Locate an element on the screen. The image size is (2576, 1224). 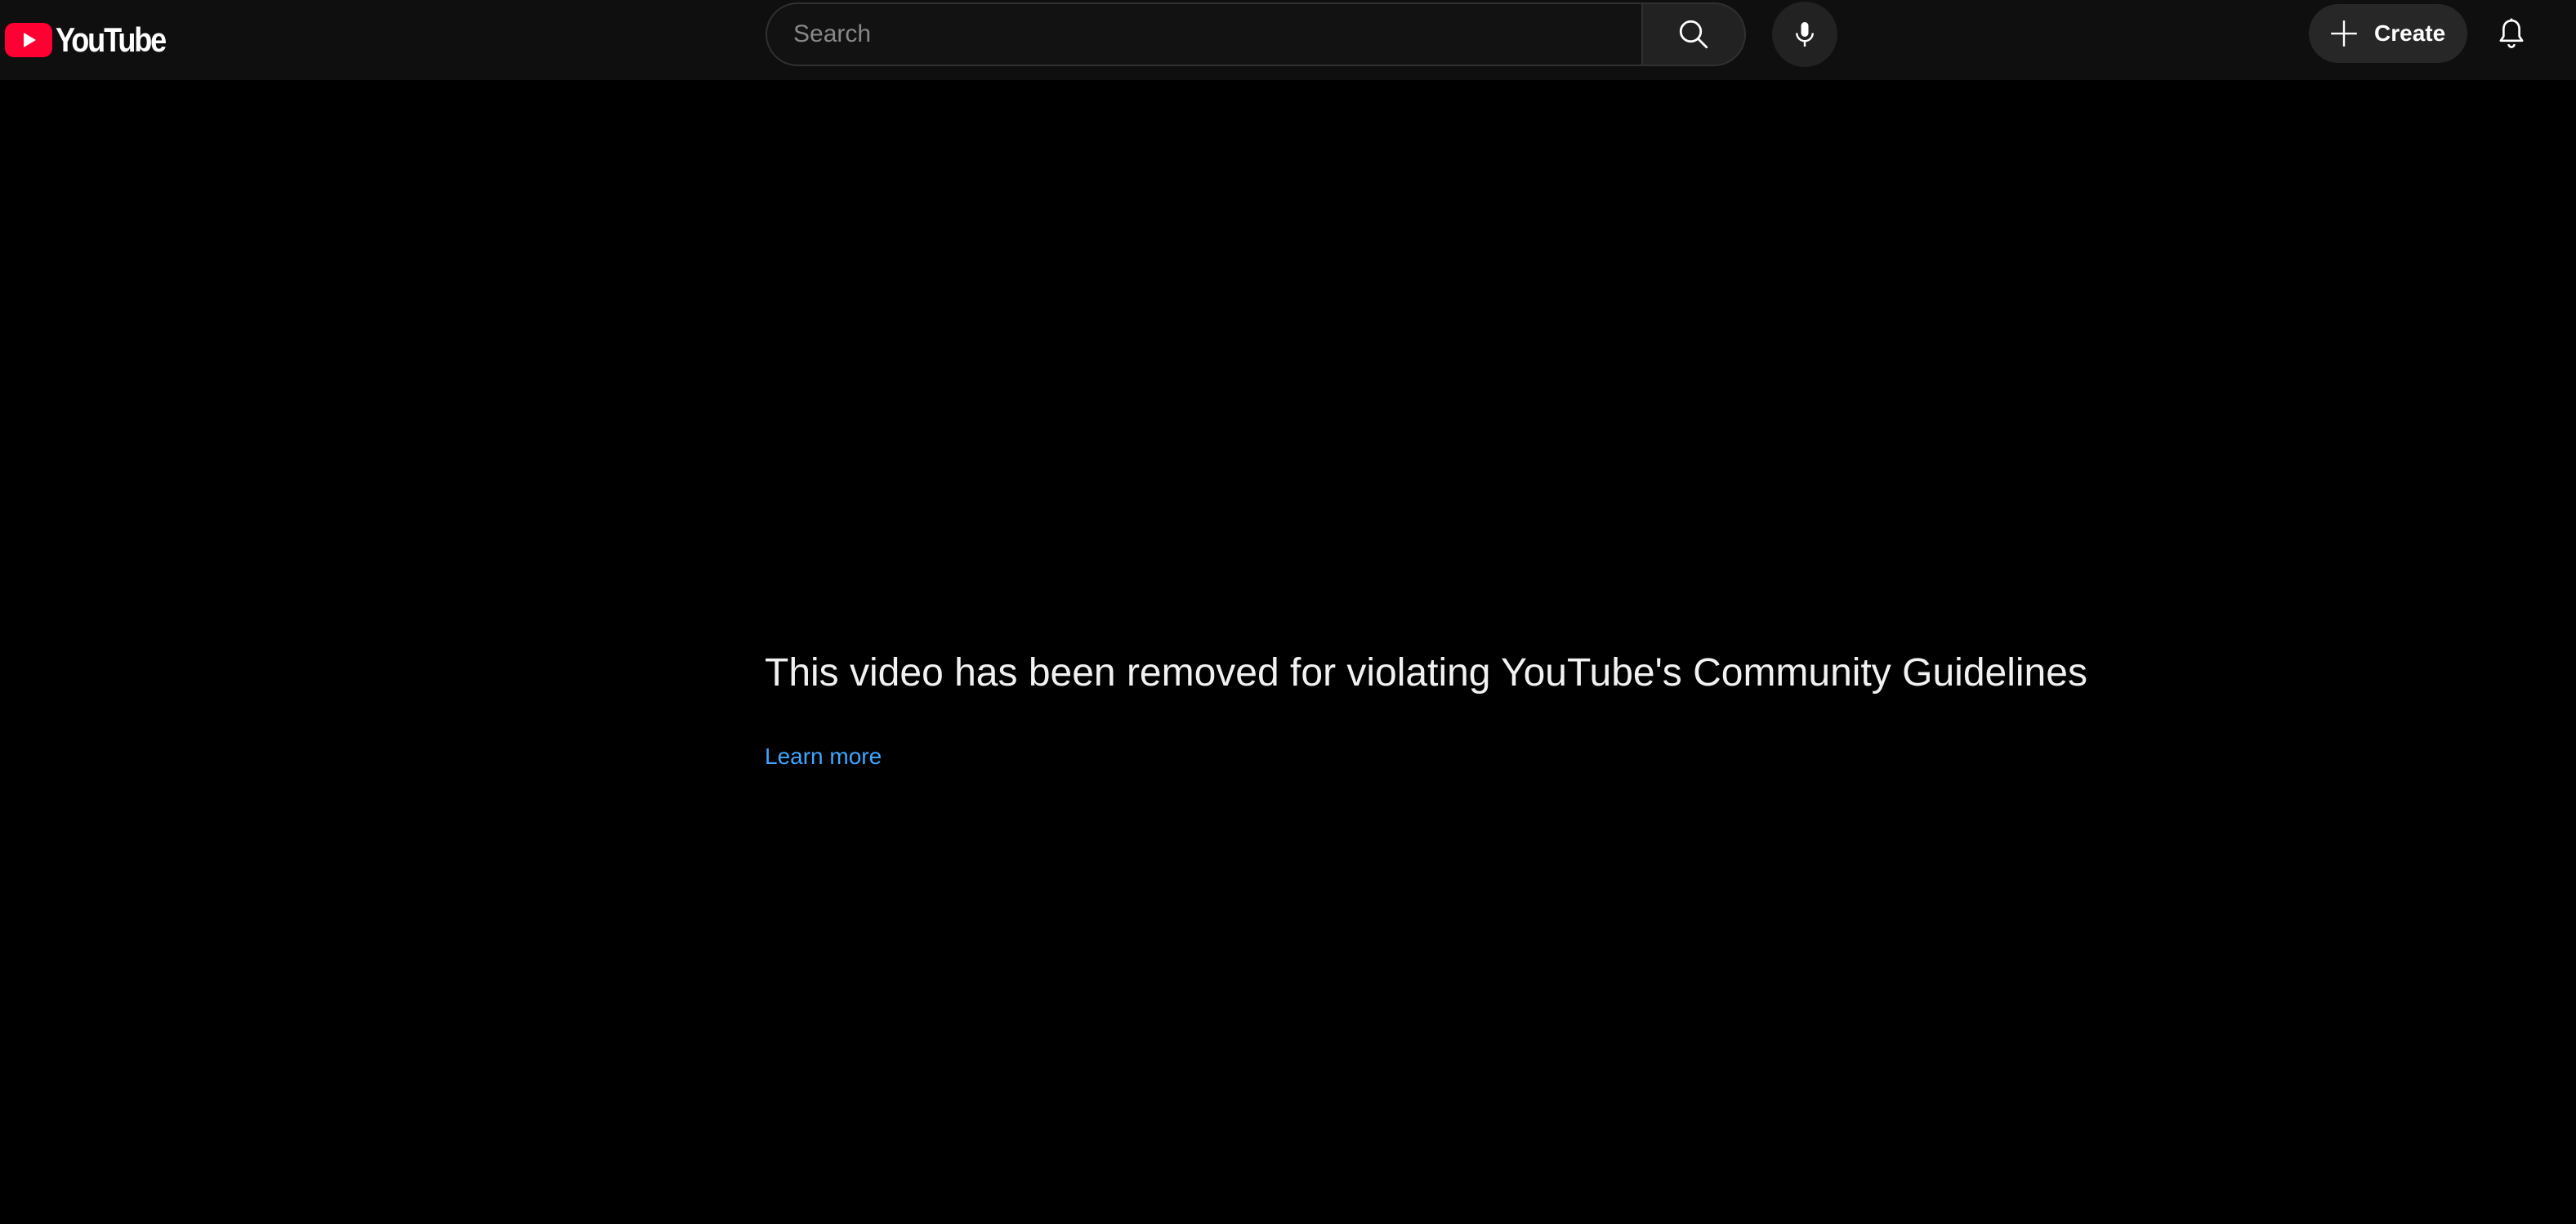
learn-more-link: Learn more is located at coordinates (824, 757).